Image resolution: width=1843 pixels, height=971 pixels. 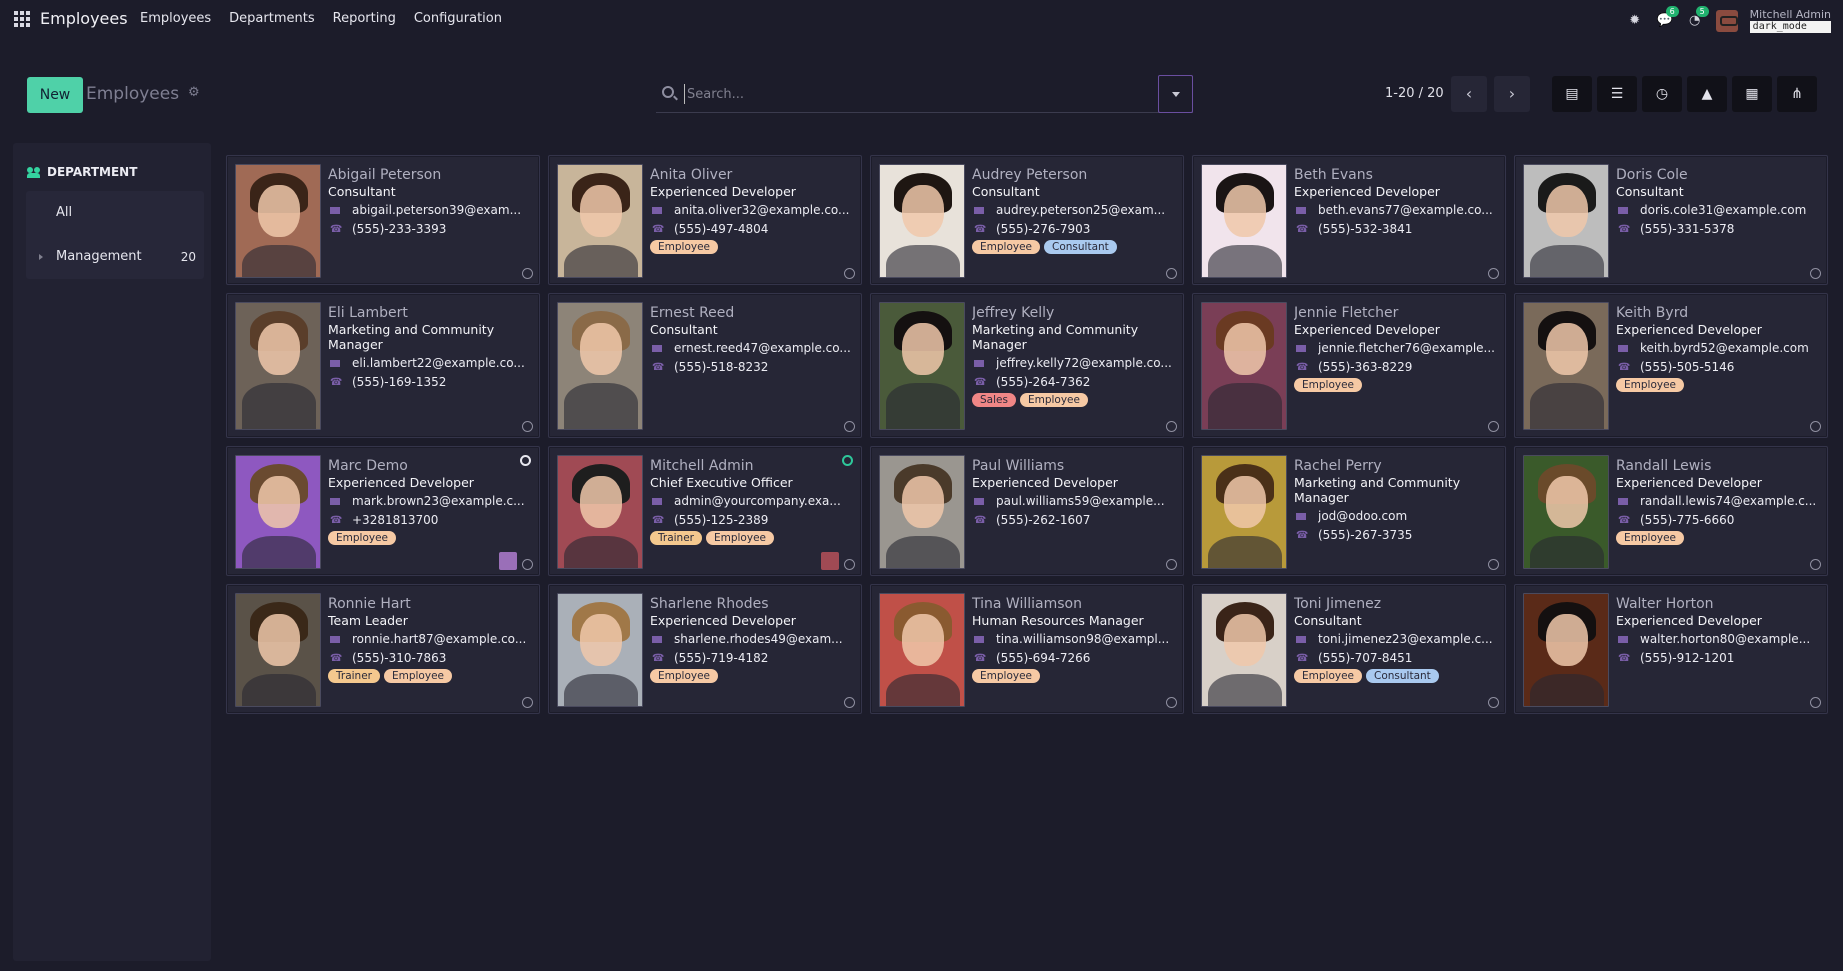 What do you see at coordinates (1635, 21) in the screenshot?
I see `bug-icon: ✹` at bounding box center [1635, 21].